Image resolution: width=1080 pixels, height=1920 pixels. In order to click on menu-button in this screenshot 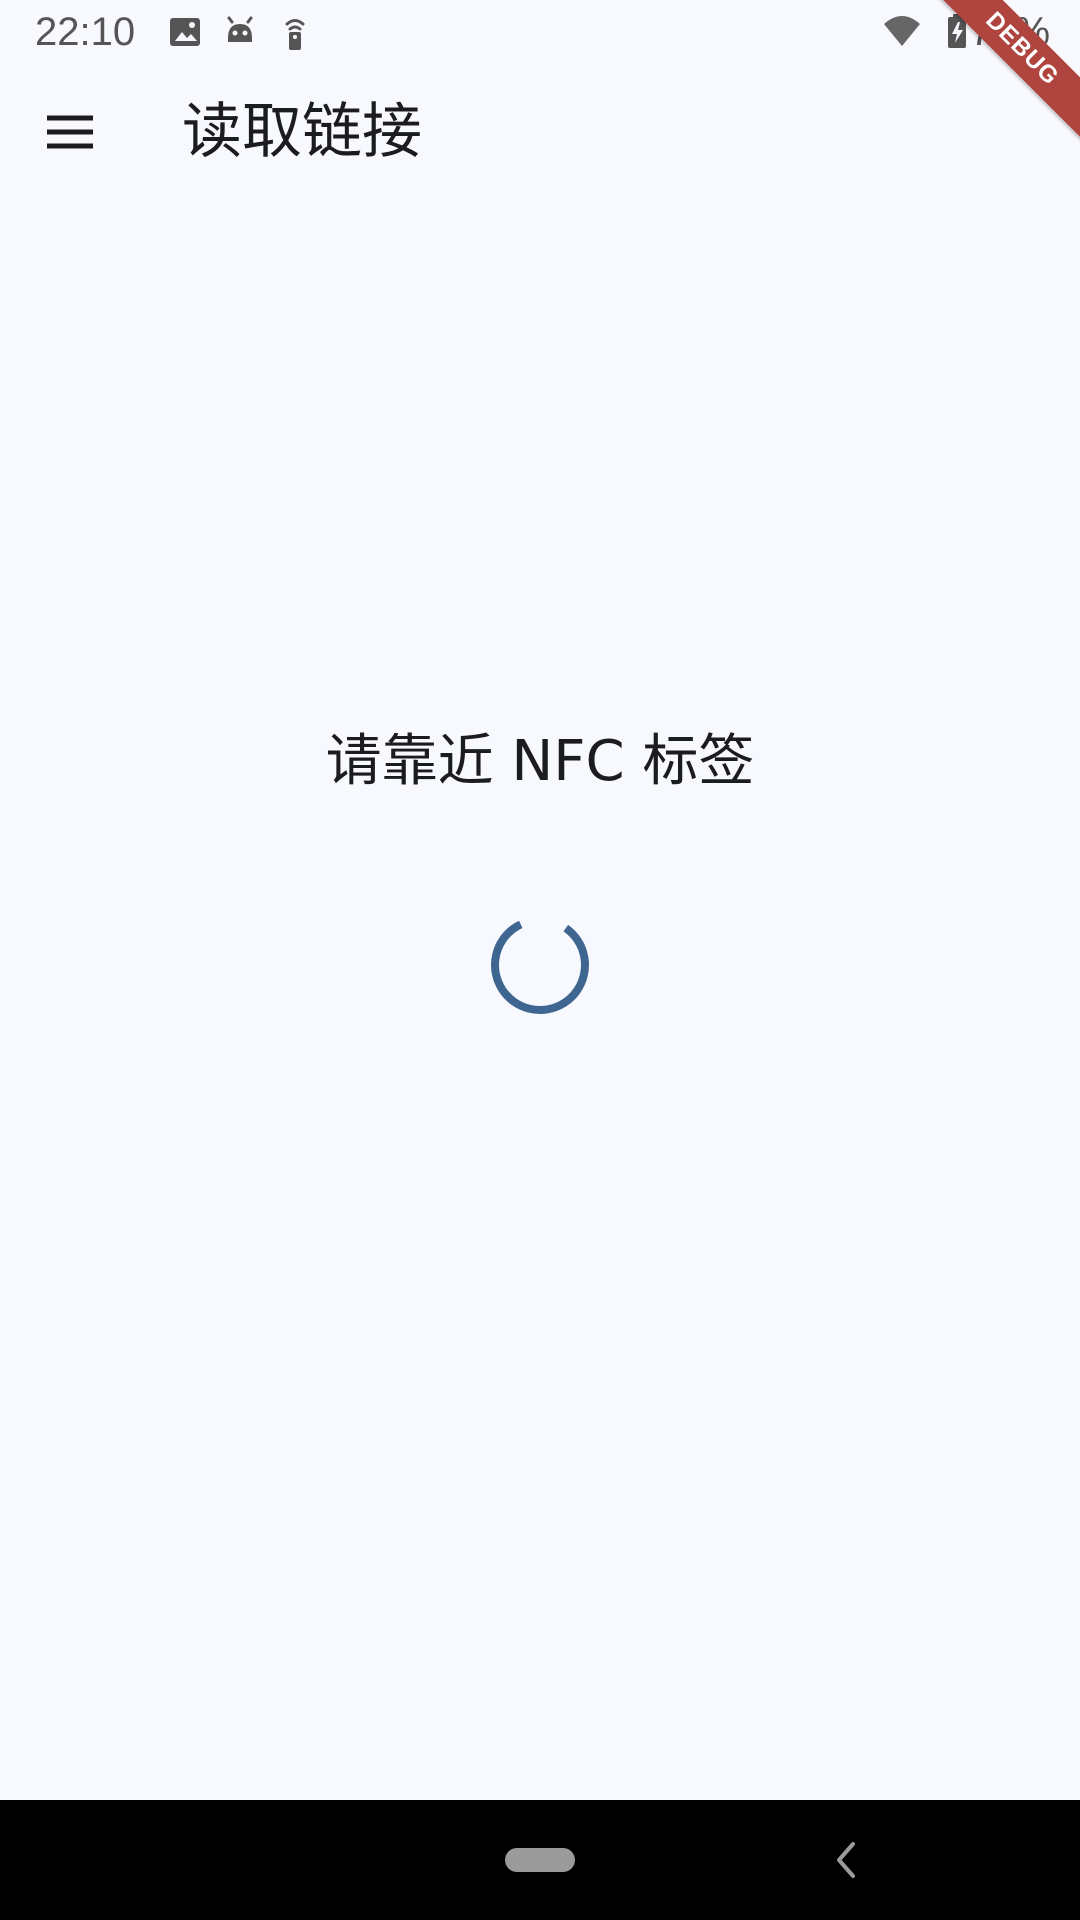, I will do `click(70, 132)`.